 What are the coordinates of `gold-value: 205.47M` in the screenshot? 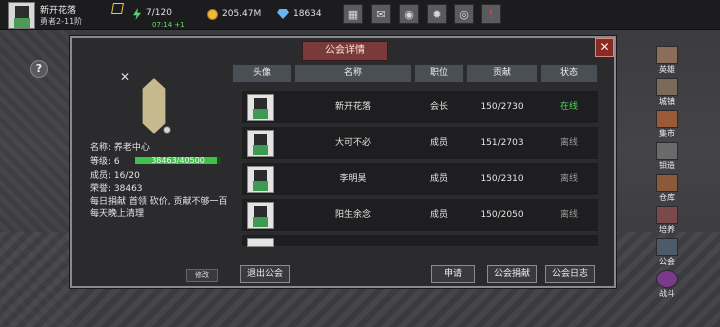 It's located at (242, 14).